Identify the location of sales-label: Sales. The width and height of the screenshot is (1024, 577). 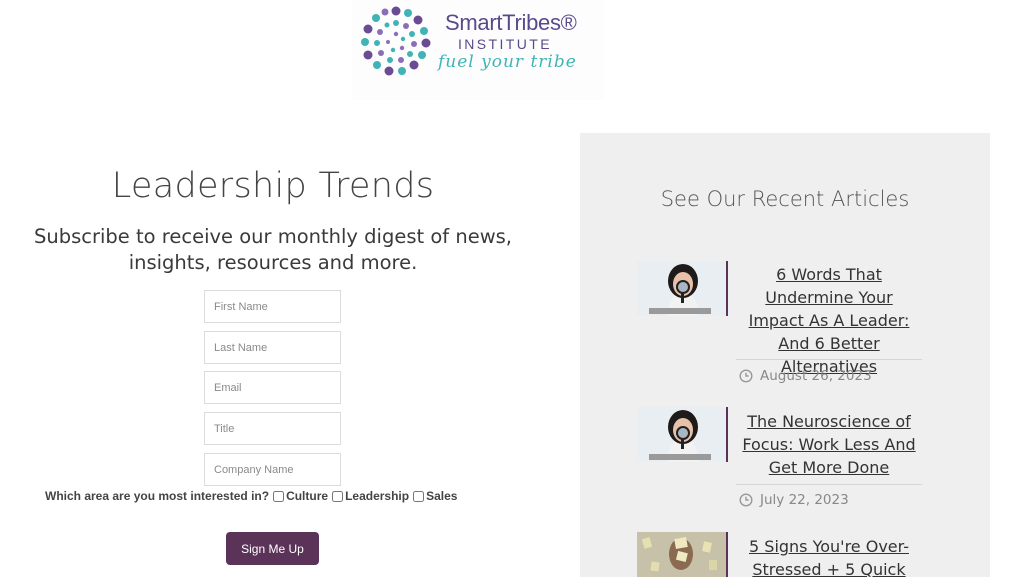
(442, 496).